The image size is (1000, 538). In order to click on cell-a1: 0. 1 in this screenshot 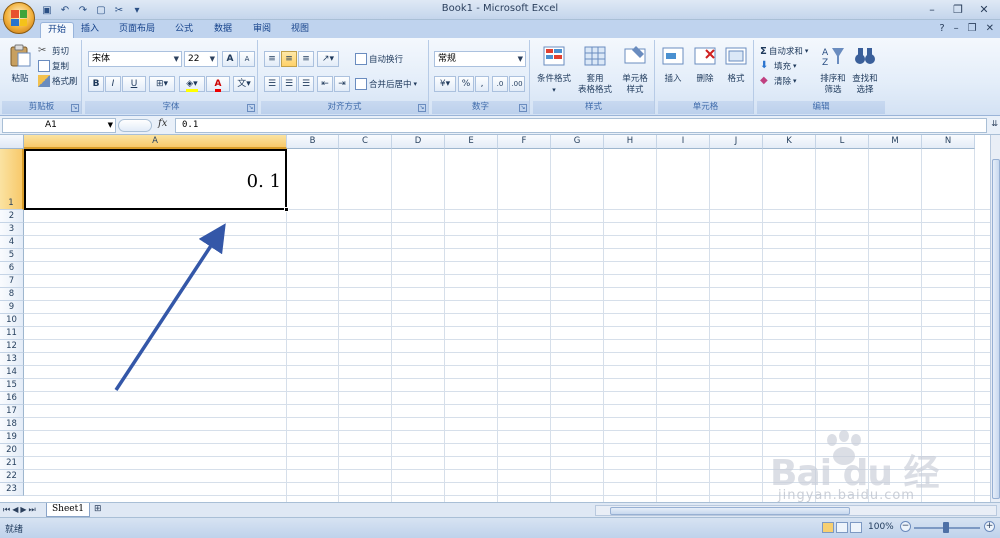, I will do `click(155, 179)`.